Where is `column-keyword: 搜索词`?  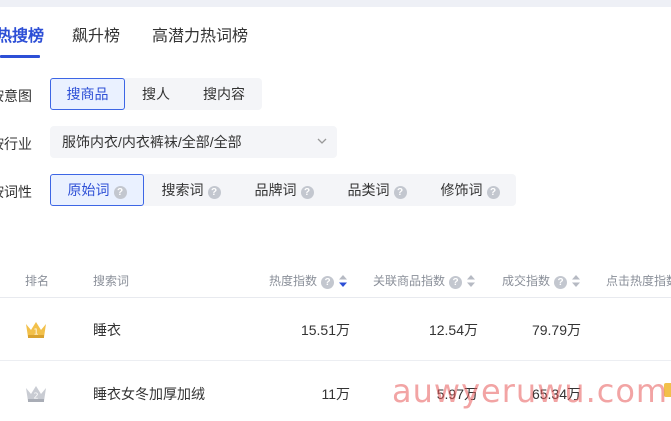
column-keyword: 搜索词 is located at coordinates (111, 281).